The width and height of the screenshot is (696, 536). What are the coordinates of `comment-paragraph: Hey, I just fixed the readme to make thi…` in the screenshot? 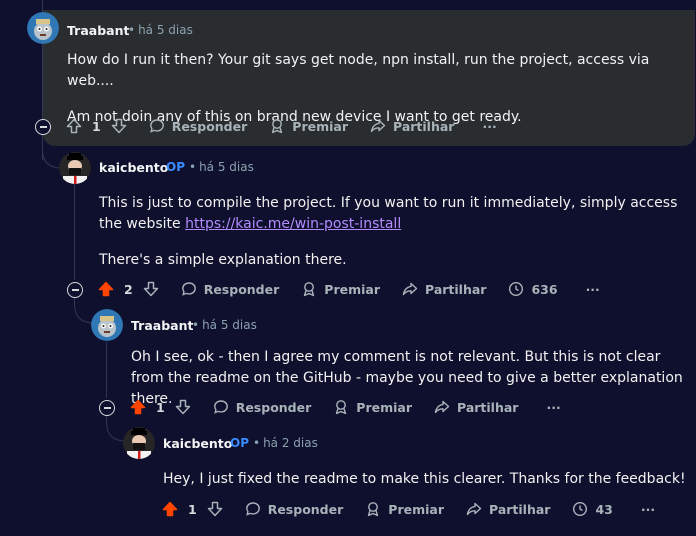 It's located at (424, 479).